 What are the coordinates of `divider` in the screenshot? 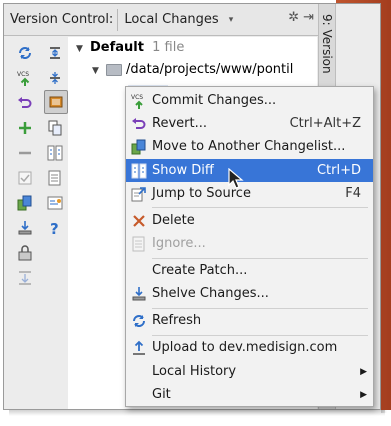 It's located at (118, 19).